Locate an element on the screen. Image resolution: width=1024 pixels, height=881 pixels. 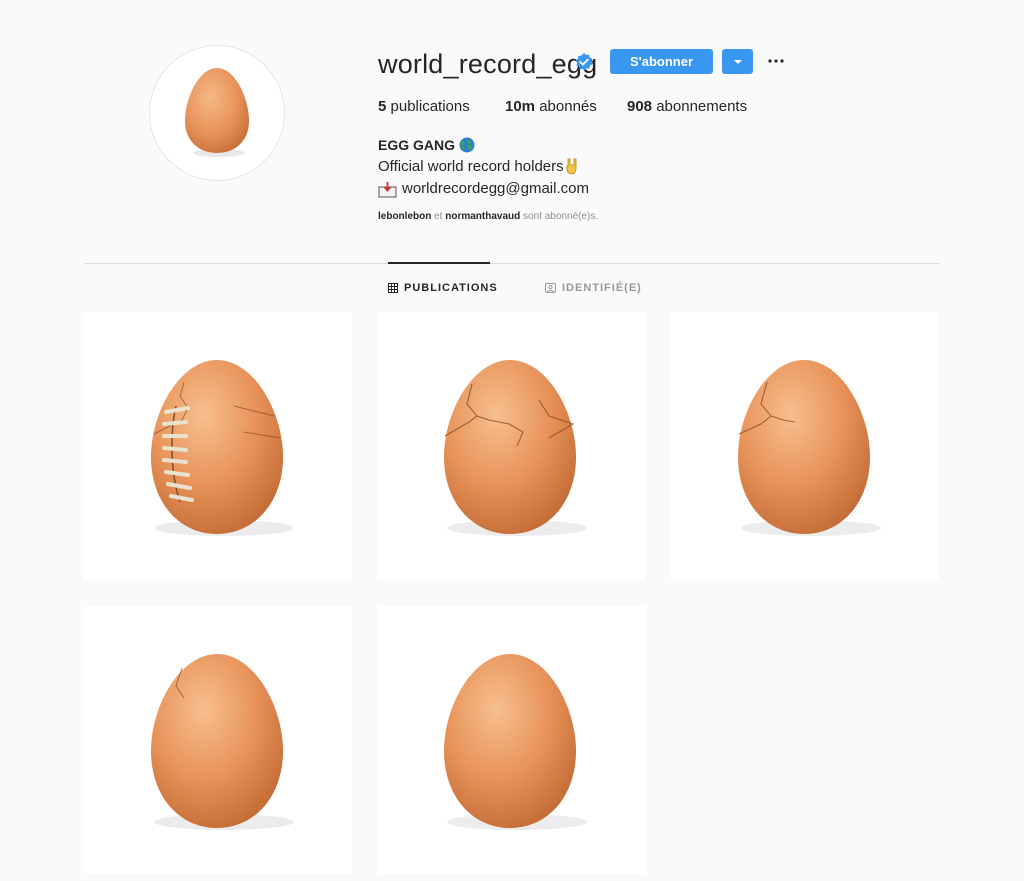
stat-label: abonnements is located at coordinates (702, 106).